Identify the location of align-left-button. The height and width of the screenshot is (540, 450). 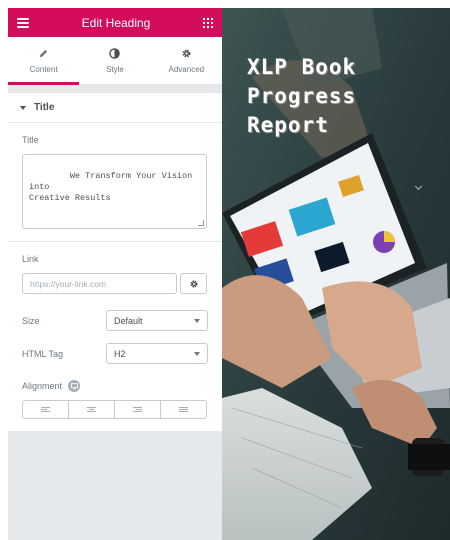
(46, 409).